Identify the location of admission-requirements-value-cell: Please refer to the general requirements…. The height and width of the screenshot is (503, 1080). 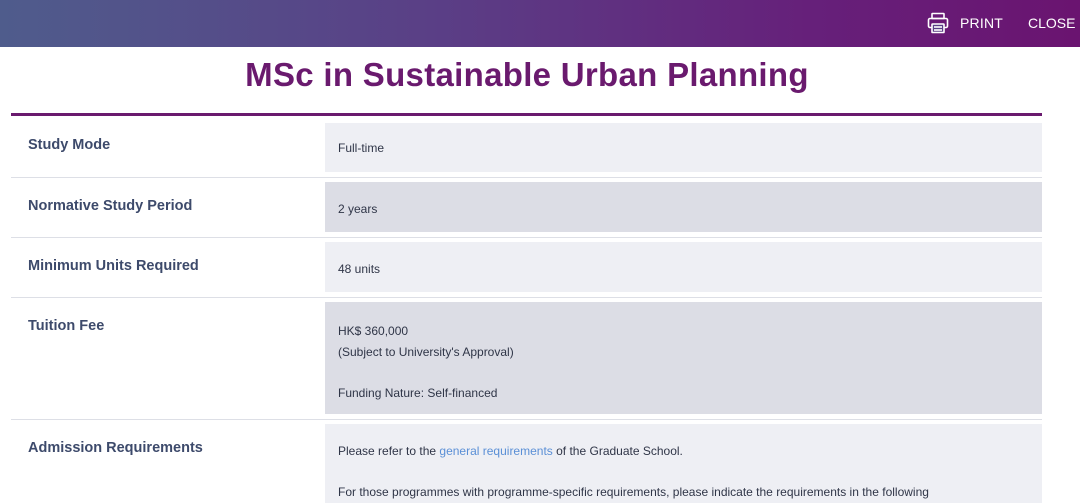
(683, 463).